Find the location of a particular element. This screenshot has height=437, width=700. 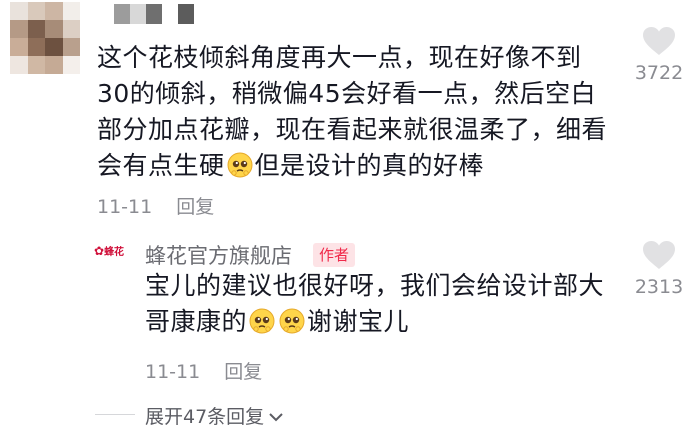

comment-2-line-2-start: 哥康康的 is located at coordinates (196, 321).